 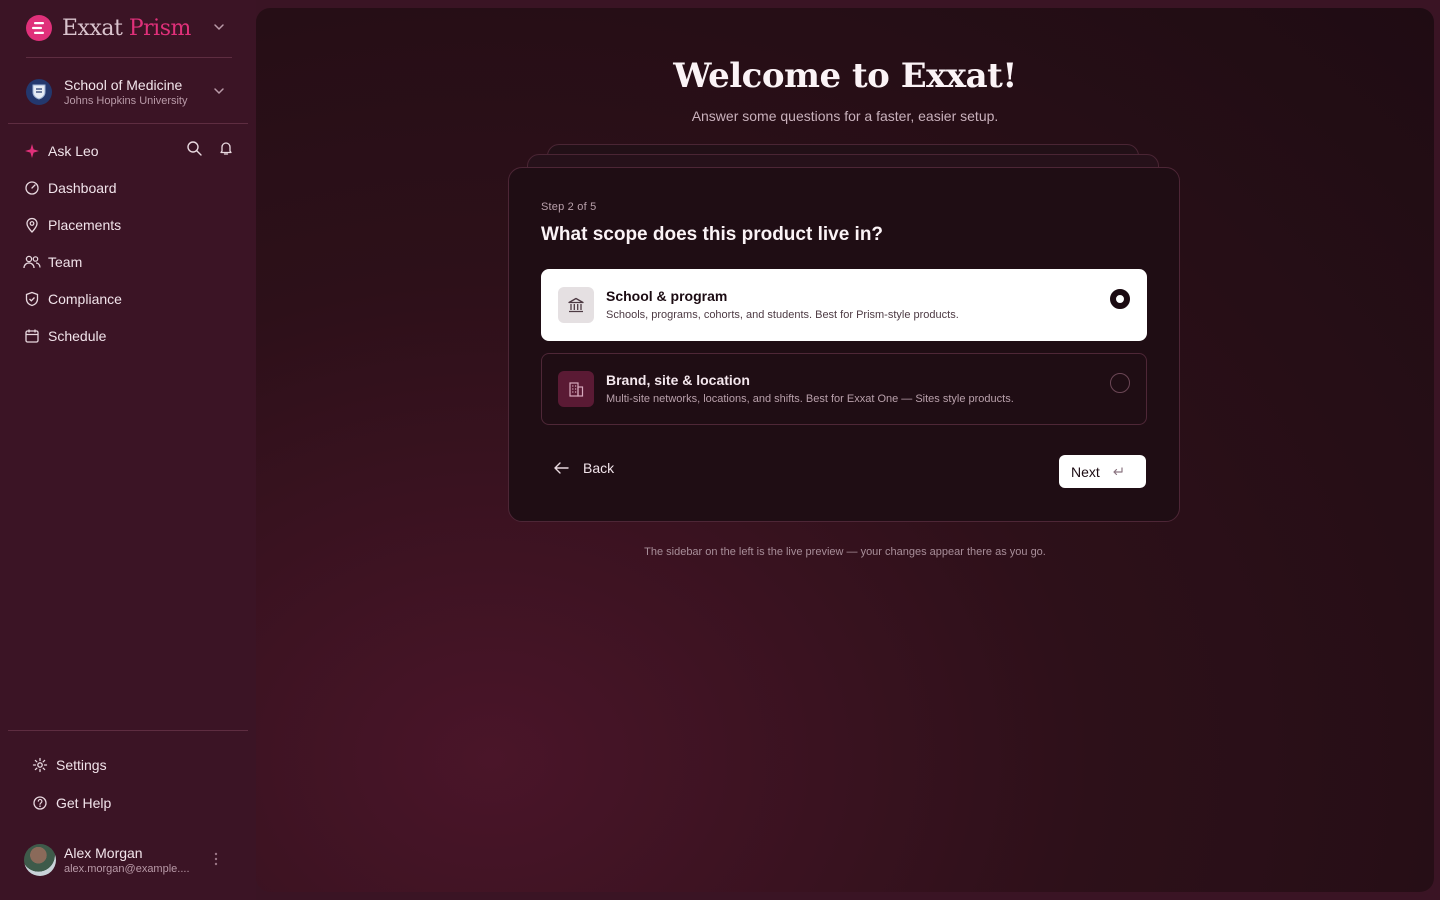 I want to click on school-crest-icon, so click(x=39, y=92).